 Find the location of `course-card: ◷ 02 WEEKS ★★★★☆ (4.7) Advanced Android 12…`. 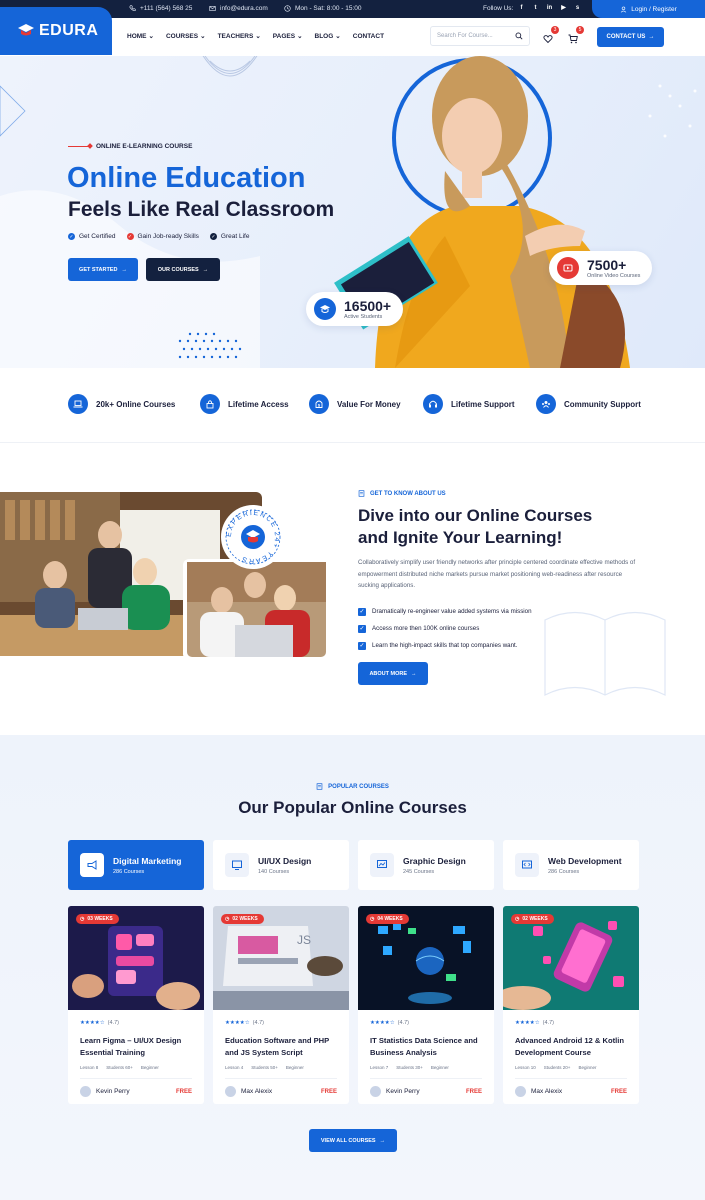

course-card: ◷ 02 WEEKS ★★★★☆ (4.7) Advanced Android 12… is located at coordinates (571, 1005).